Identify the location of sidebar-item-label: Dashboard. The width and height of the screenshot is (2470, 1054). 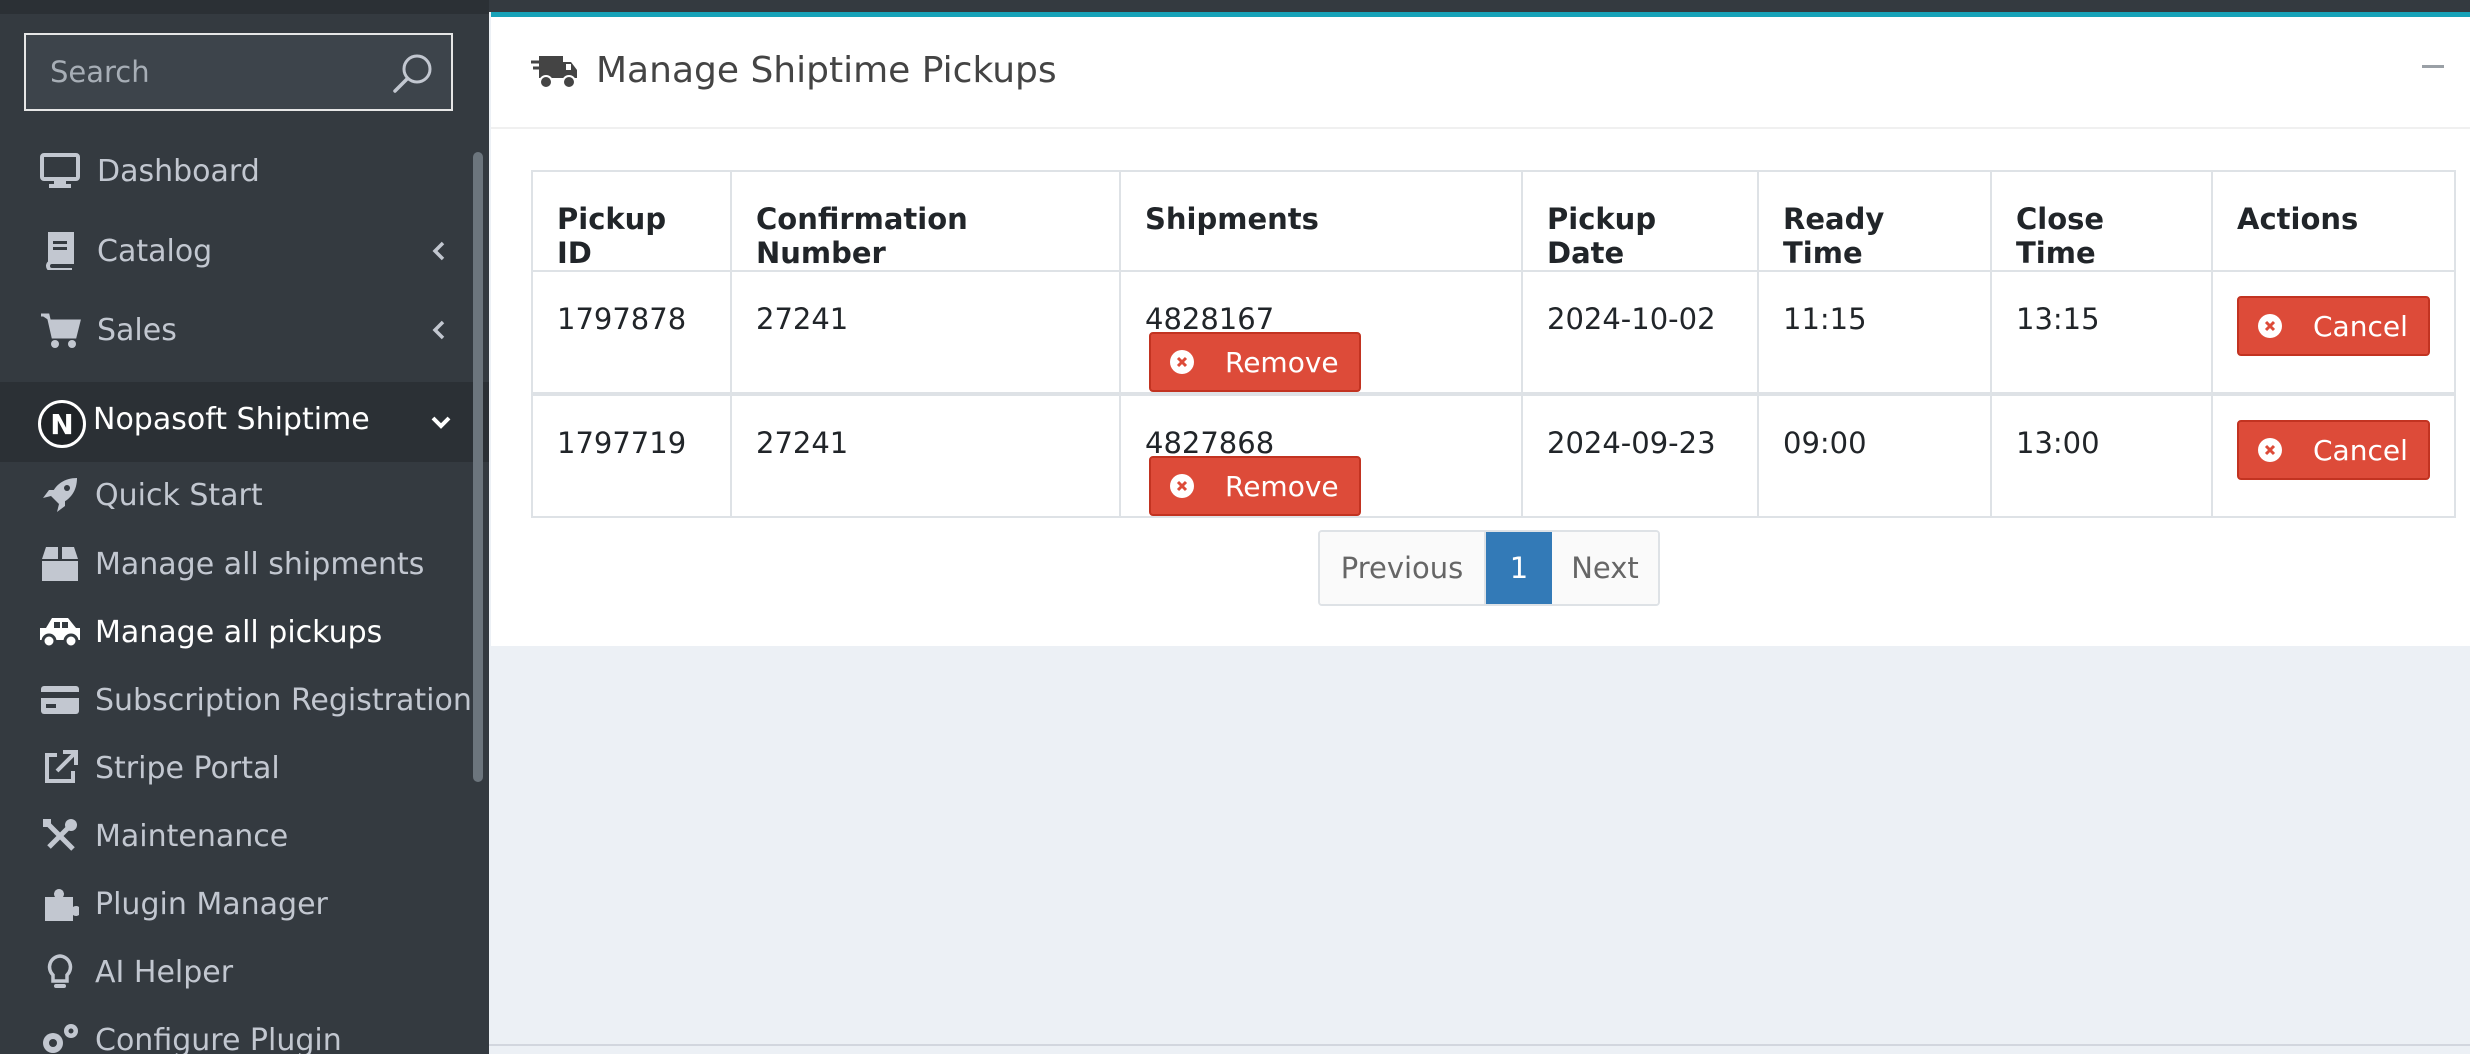
(178, 171).